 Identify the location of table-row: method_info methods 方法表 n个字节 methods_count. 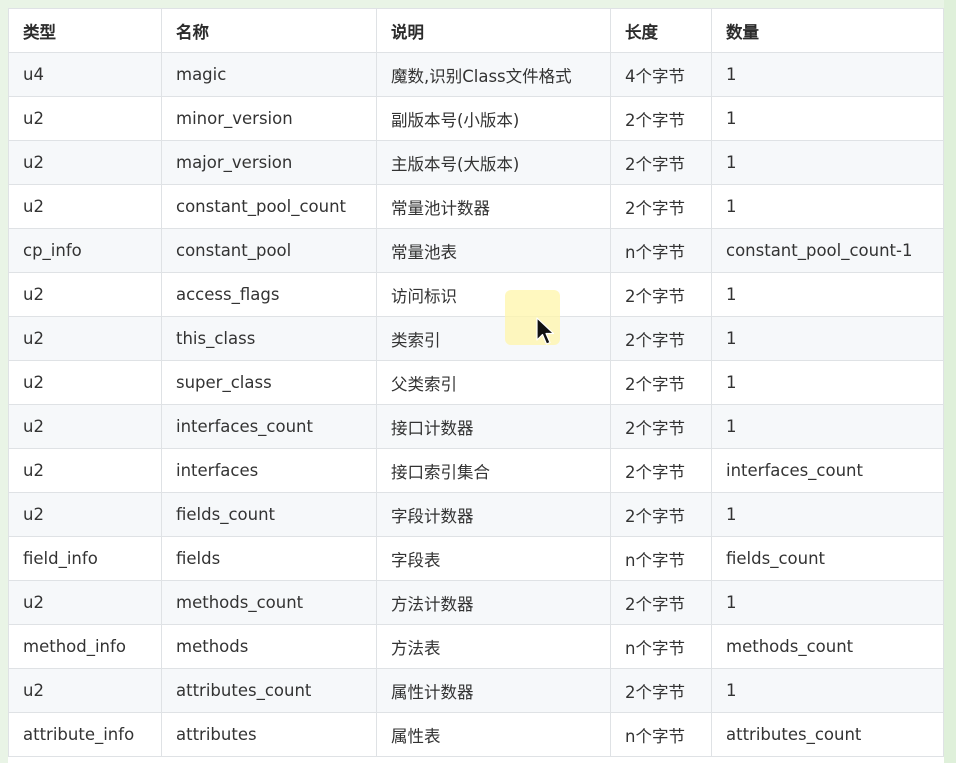
(476, 646).